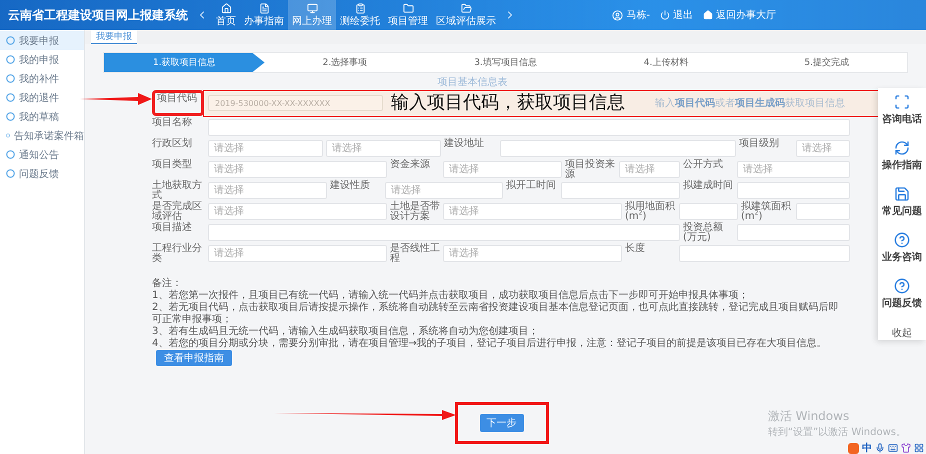 Image resolution: width=926 pixels, height=454 pixels. Describe the element at coordinates (42, 78) in the screenshot. I see `sidebar-item: 我的补件` at that location.